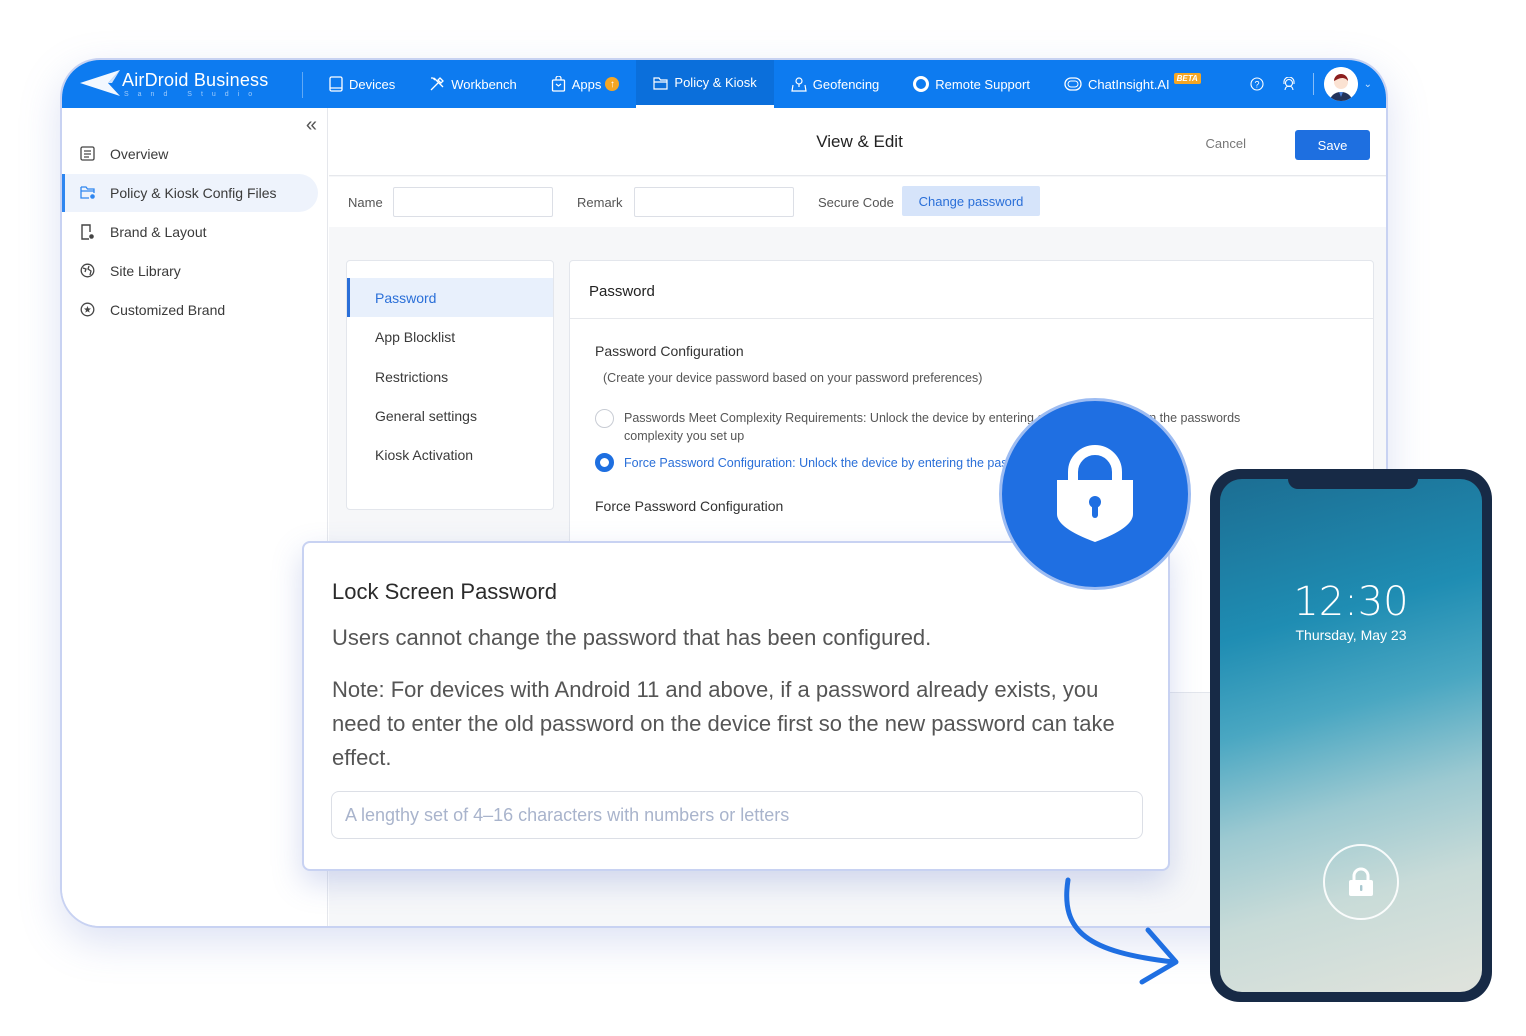 Image resolution: width=1526 pixels, height=1036 pixels. I want to click on device-gear-icon, so click(88, 232).